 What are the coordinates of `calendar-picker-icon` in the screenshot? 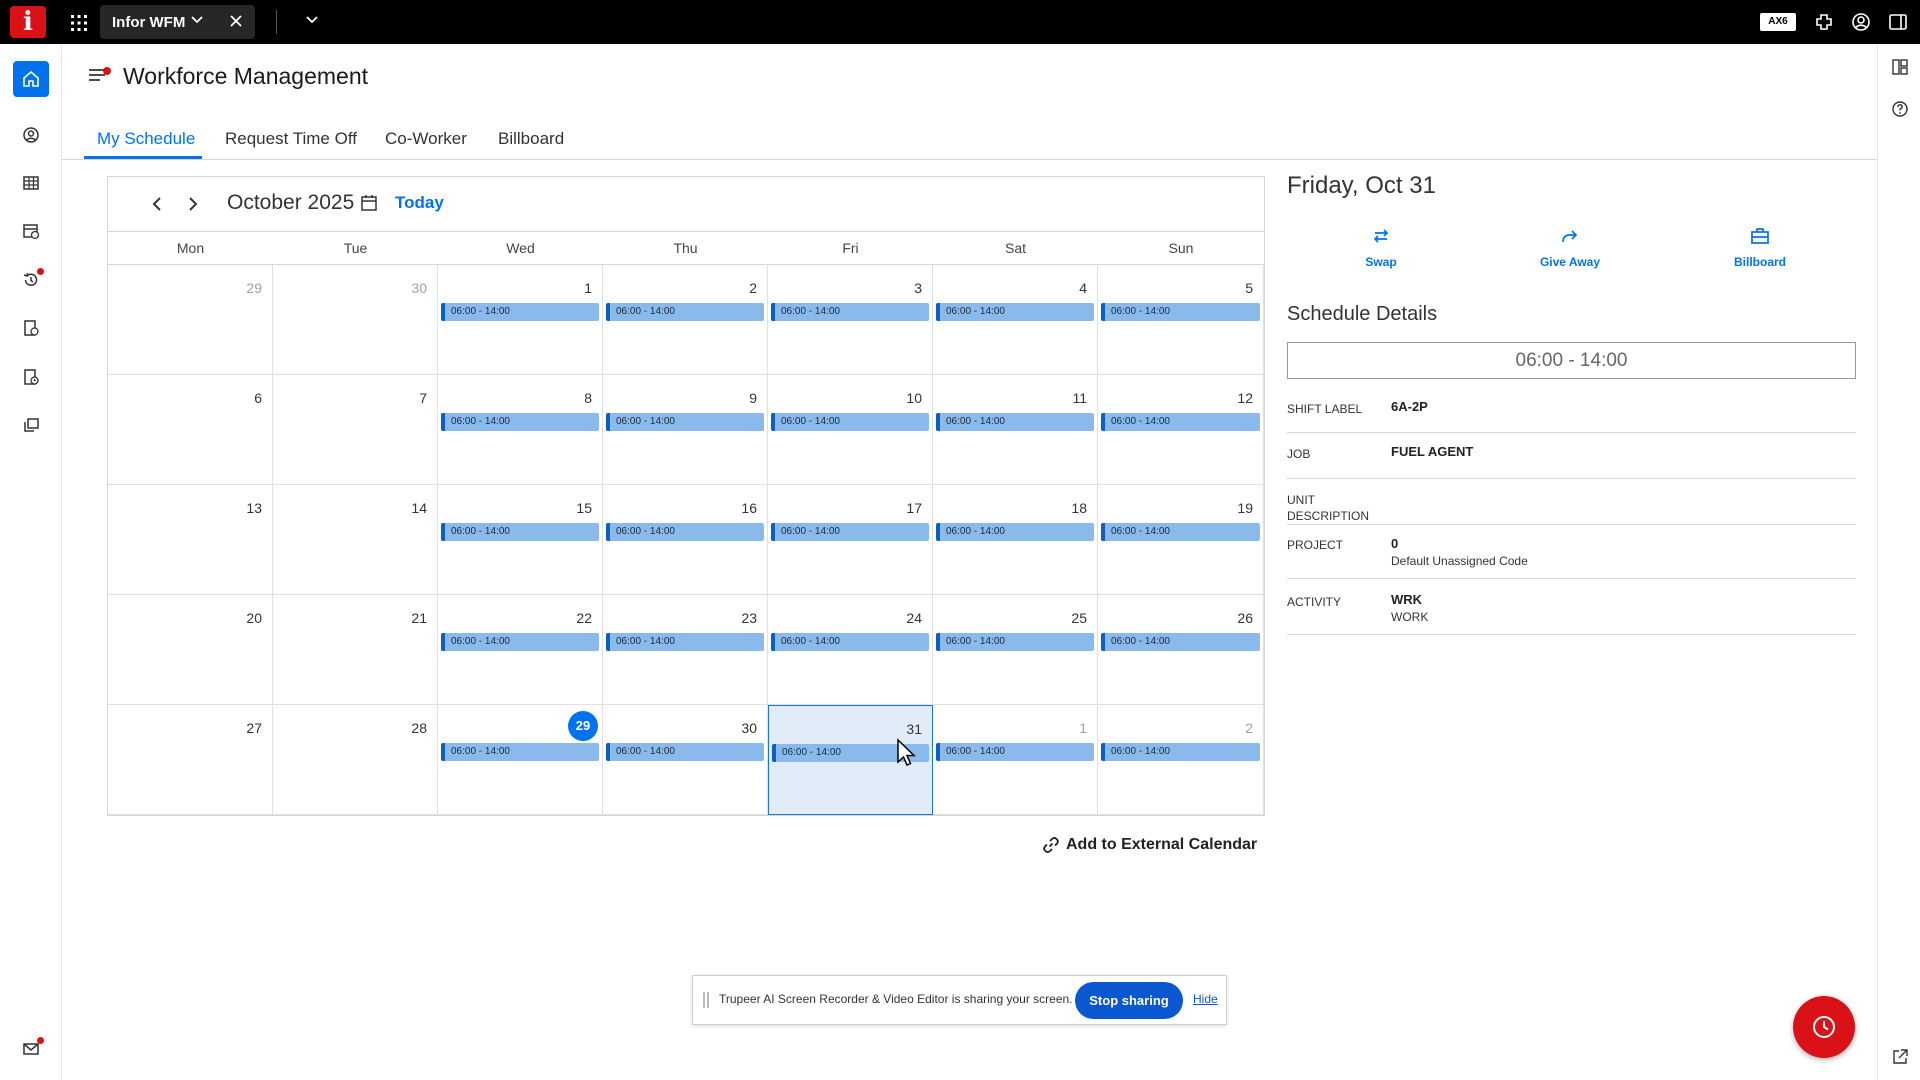 It's located at (369, 203).